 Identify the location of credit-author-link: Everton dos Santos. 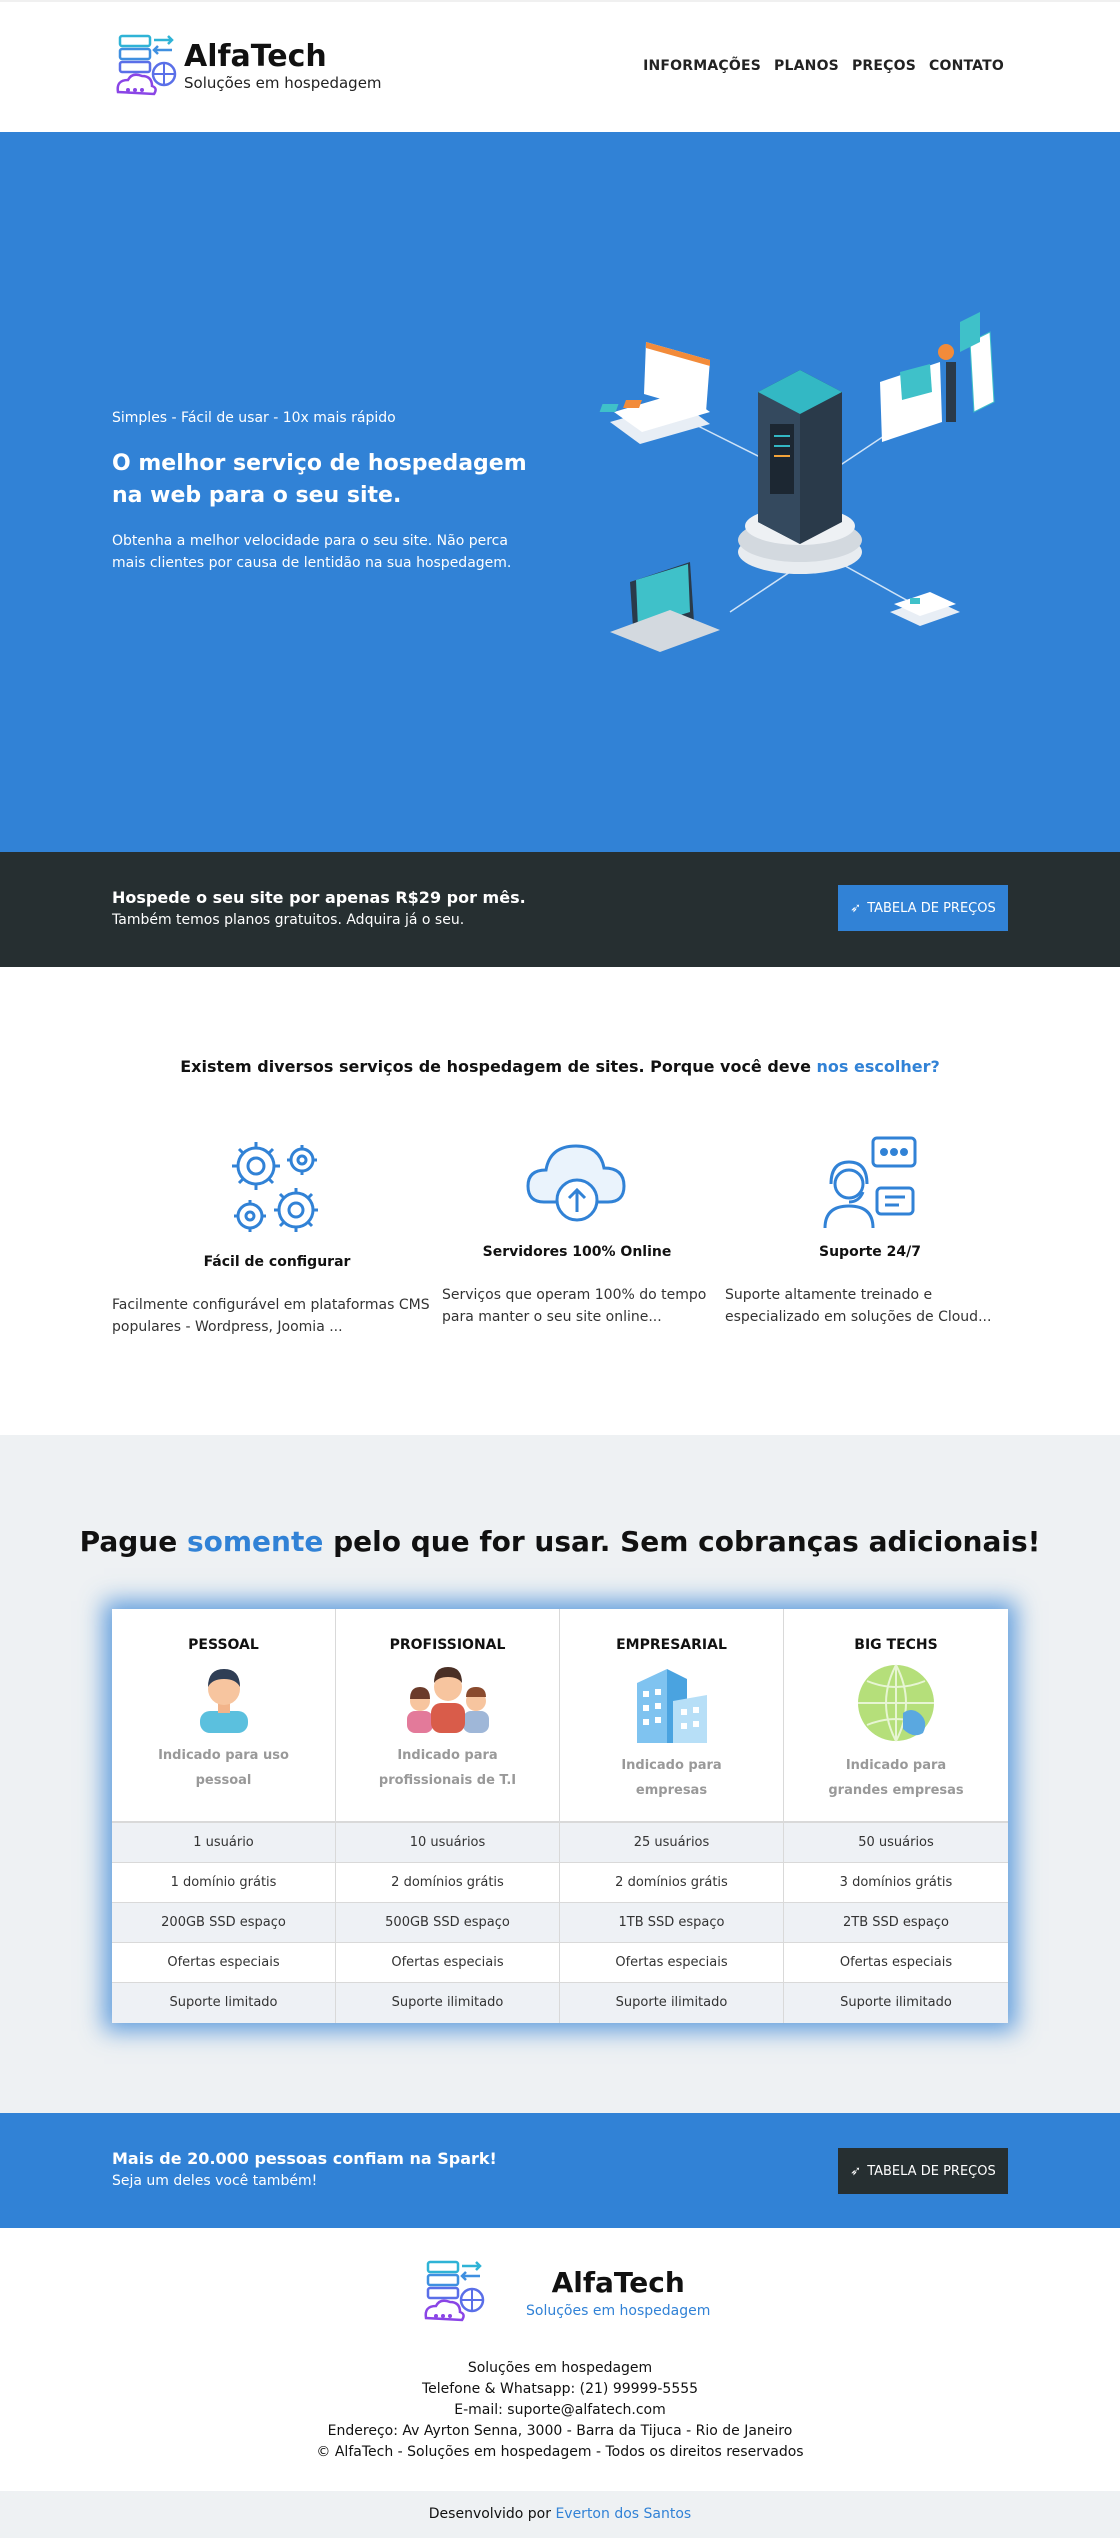
(623, 2514).